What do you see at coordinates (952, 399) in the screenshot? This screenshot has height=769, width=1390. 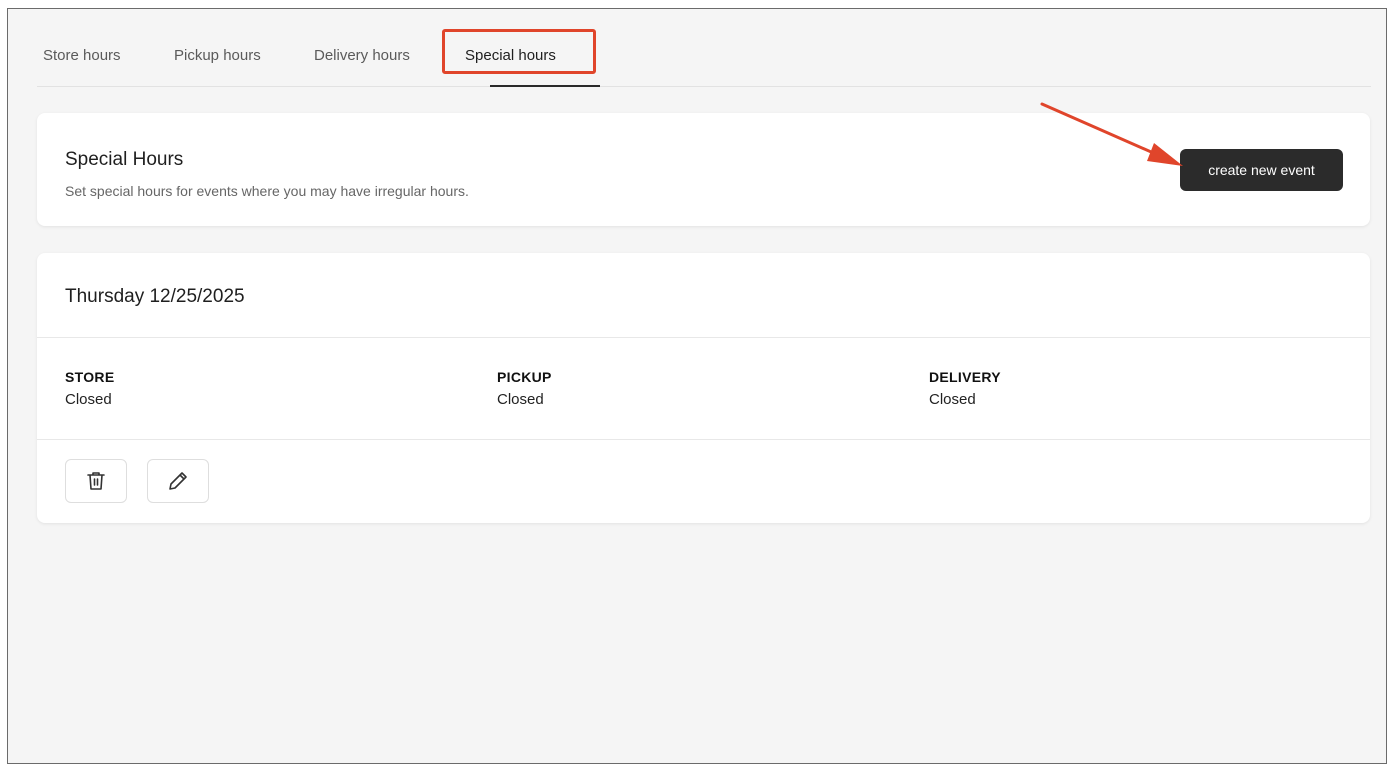 I see `delivery-value: Closed` at bounding box center [952, 399].